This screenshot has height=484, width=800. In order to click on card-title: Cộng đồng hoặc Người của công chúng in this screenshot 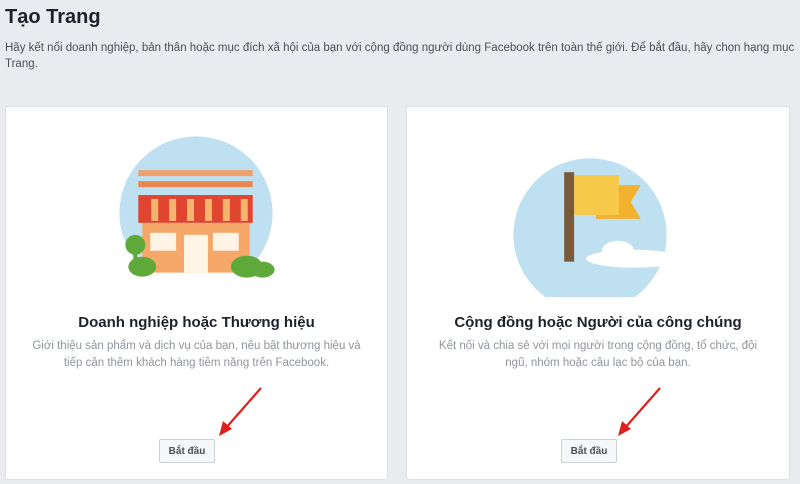, I will do `click(598, 322)`.